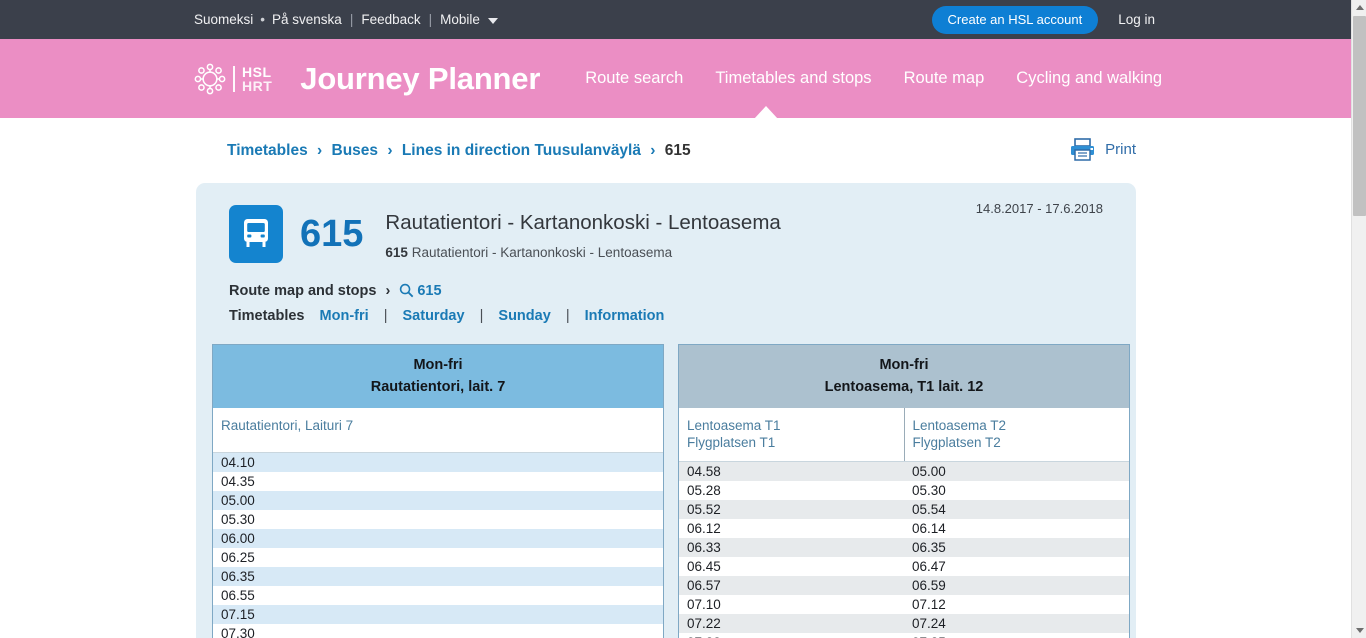  I want to click on arrow-down-icon, so click(1359, 630).